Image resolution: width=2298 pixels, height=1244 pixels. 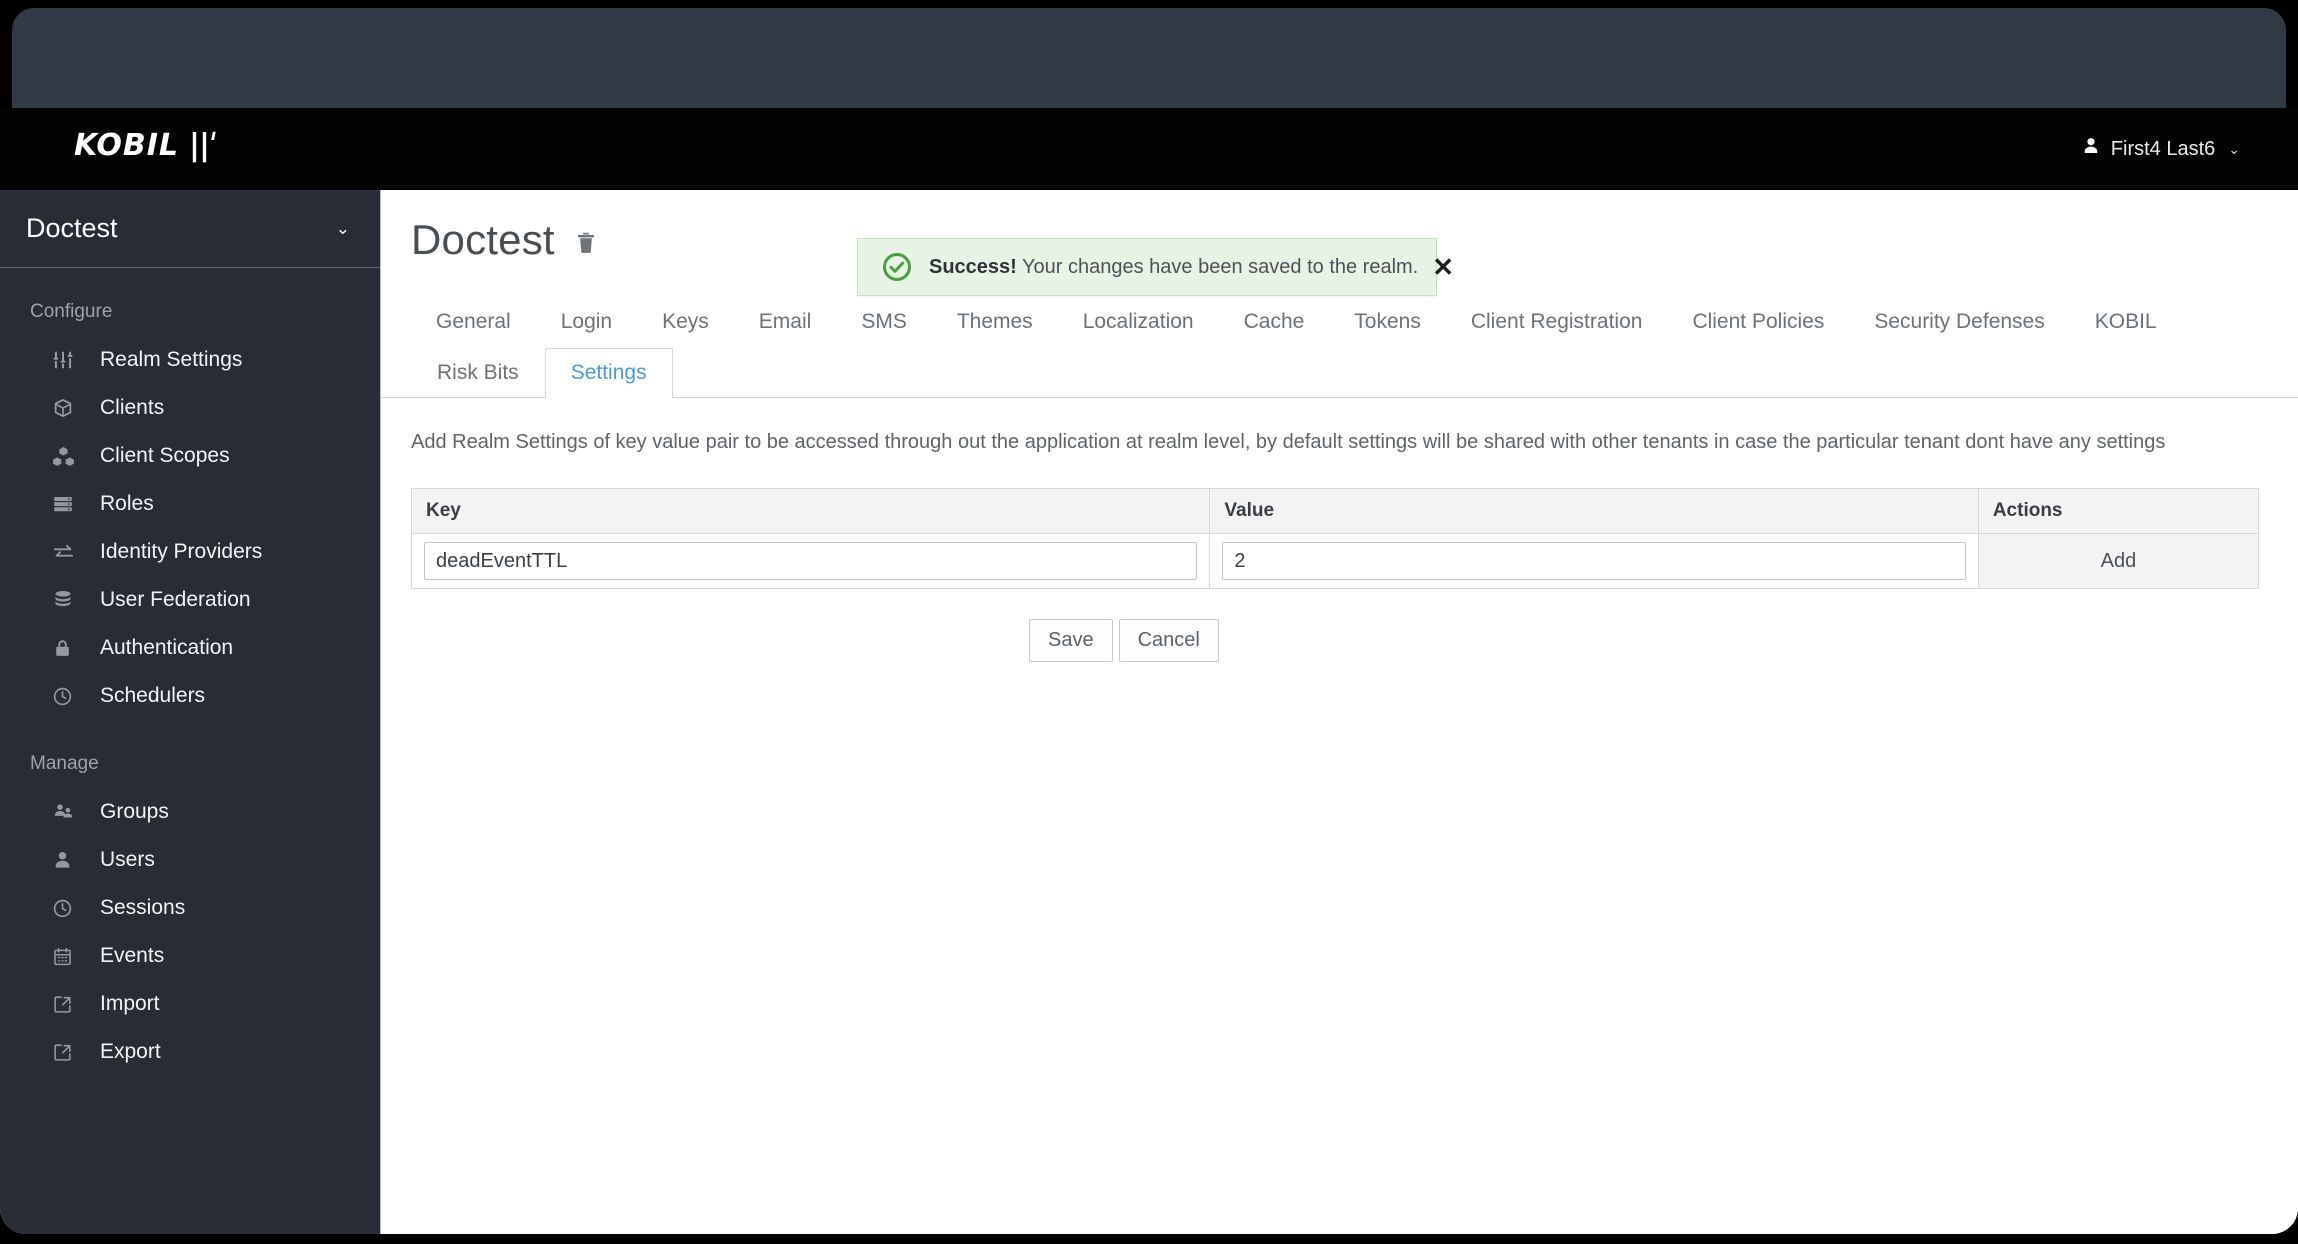 I want to click on nav-group-title: Configure, so click(x=71, y=311).